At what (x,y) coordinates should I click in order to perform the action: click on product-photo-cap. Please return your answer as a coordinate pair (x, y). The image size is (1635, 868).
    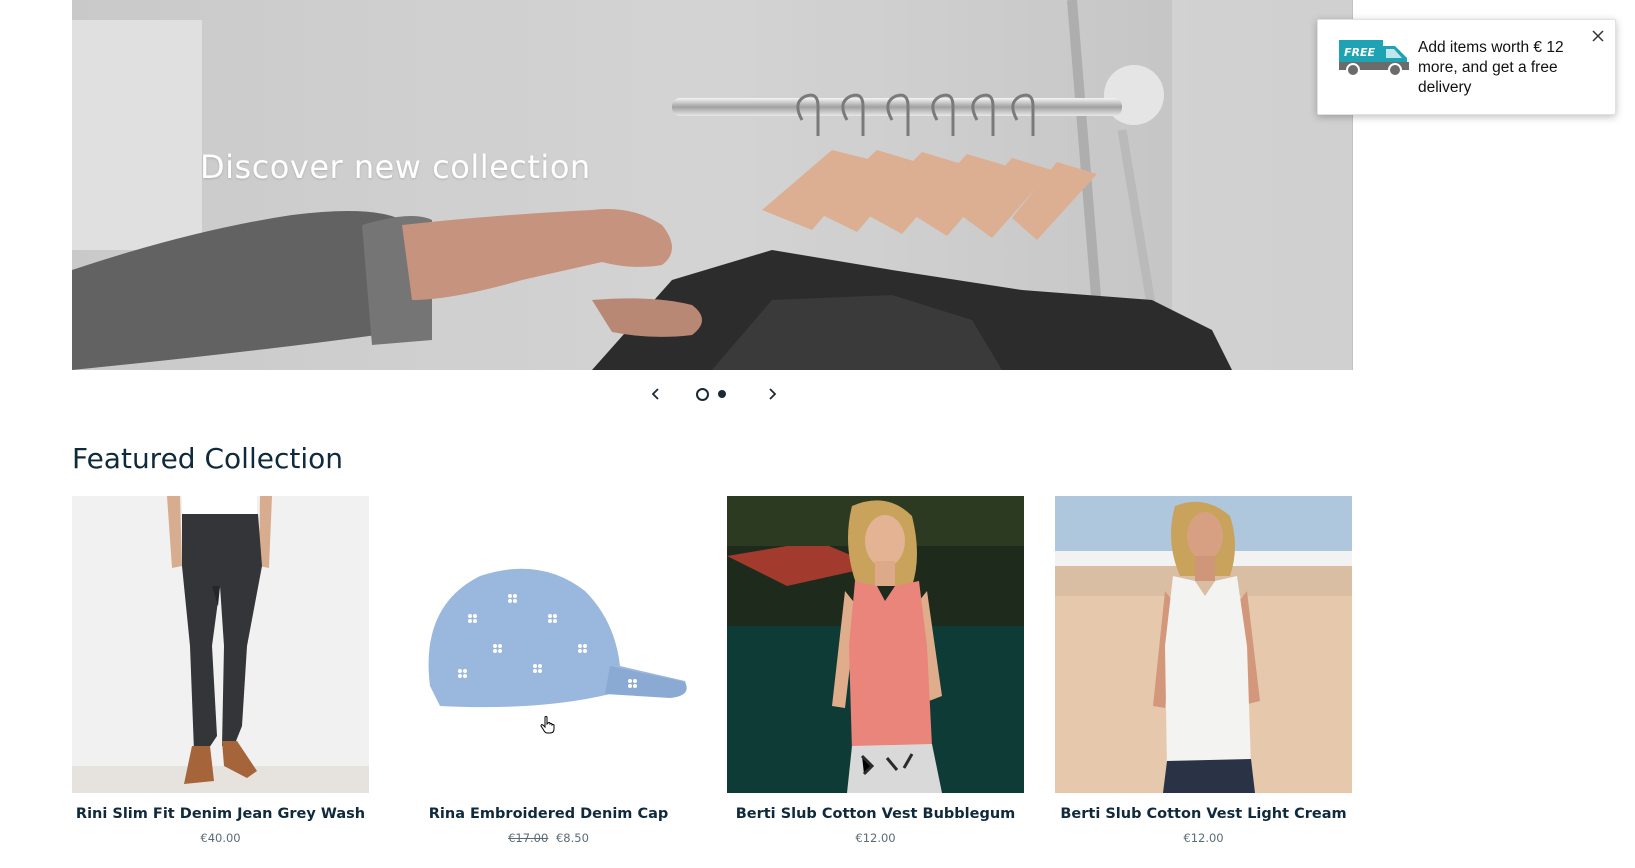
    Looking at the image, I should click on (548, 644).